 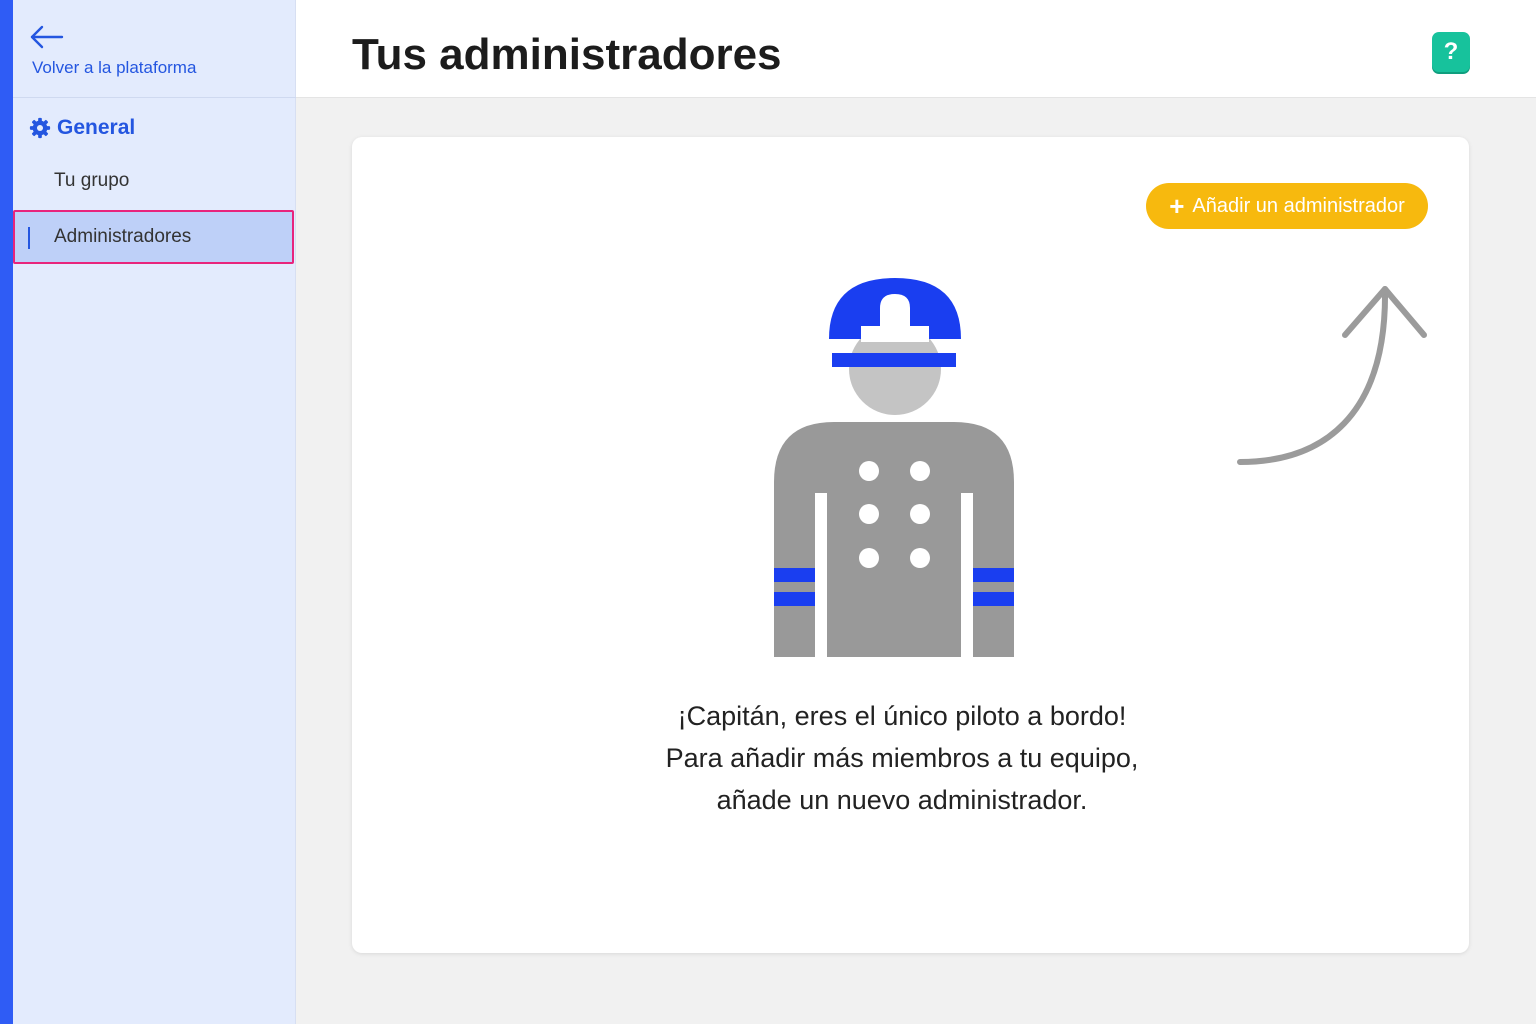 What do you see at coordinates (153, 181) in the screenshot?
I see `sidebar-item-tu-grupo: Tu grupo` at bounding box center [153, 181].